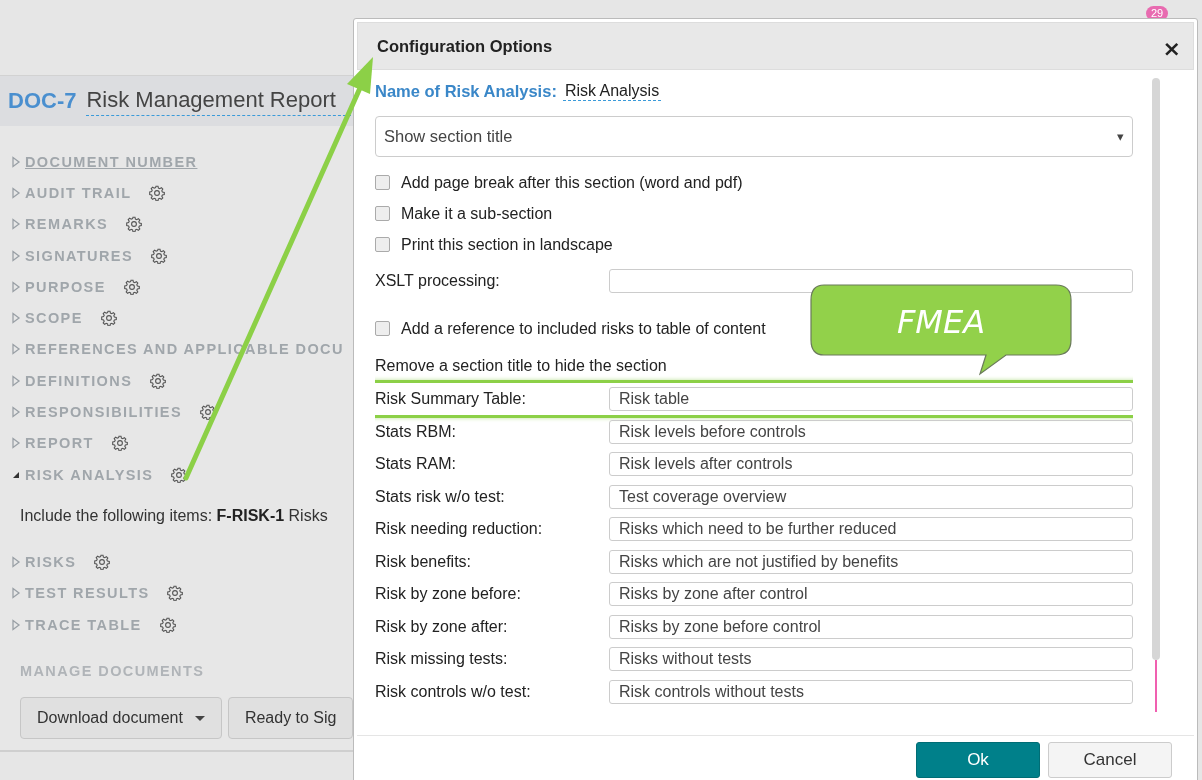 The width and height of the screenshot is (1202, 780). I want to click on input-field: Risks which are not justified by benefits, so click(871, 561).